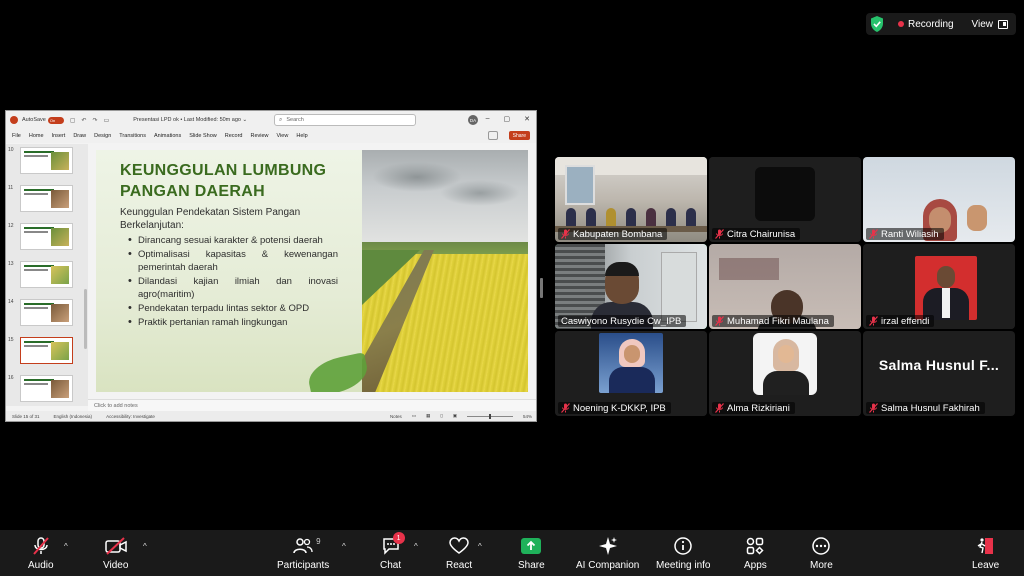 This screenshot has width=1024, height=576. I want to click on apps-button: Apps, so click(755, 553).